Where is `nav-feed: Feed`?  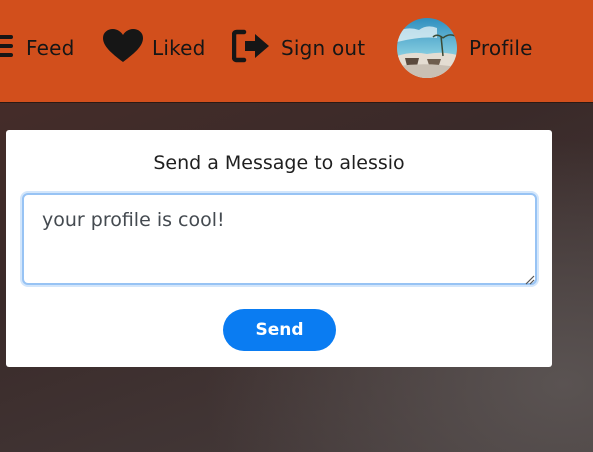 nav-feed: Feed is located at coordinates (37, 48).